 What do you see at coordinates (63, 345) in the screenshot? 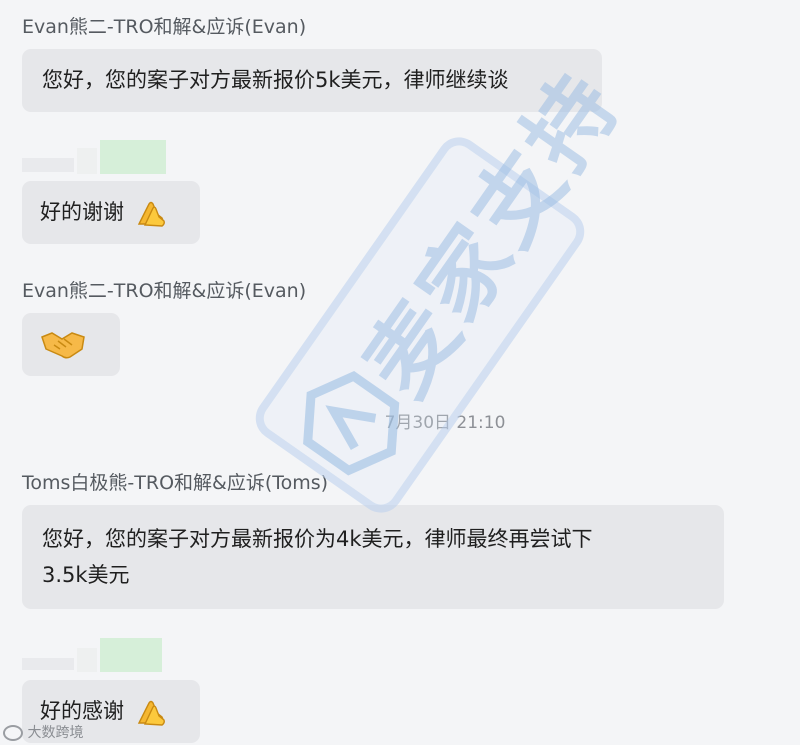
I see `handshake-icon` at bounding box center [63, 345].